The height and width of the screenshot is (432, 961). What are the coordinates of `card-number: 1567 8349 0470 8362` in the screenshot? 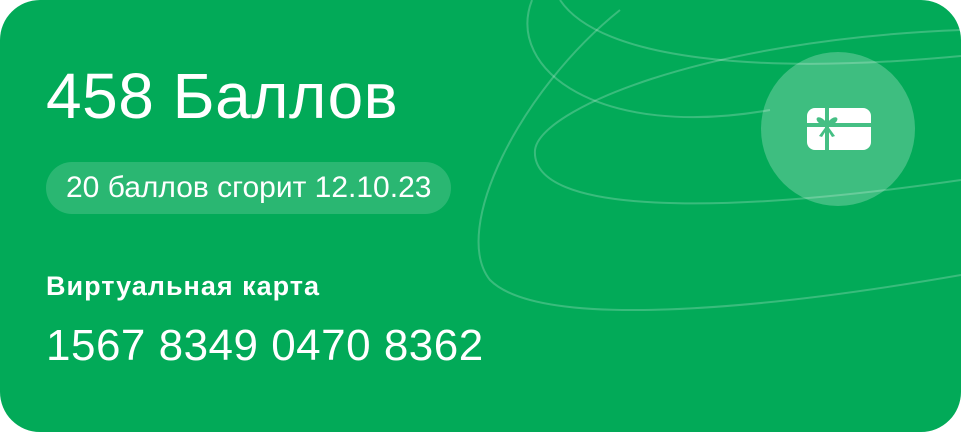 It's located at (265, 345).